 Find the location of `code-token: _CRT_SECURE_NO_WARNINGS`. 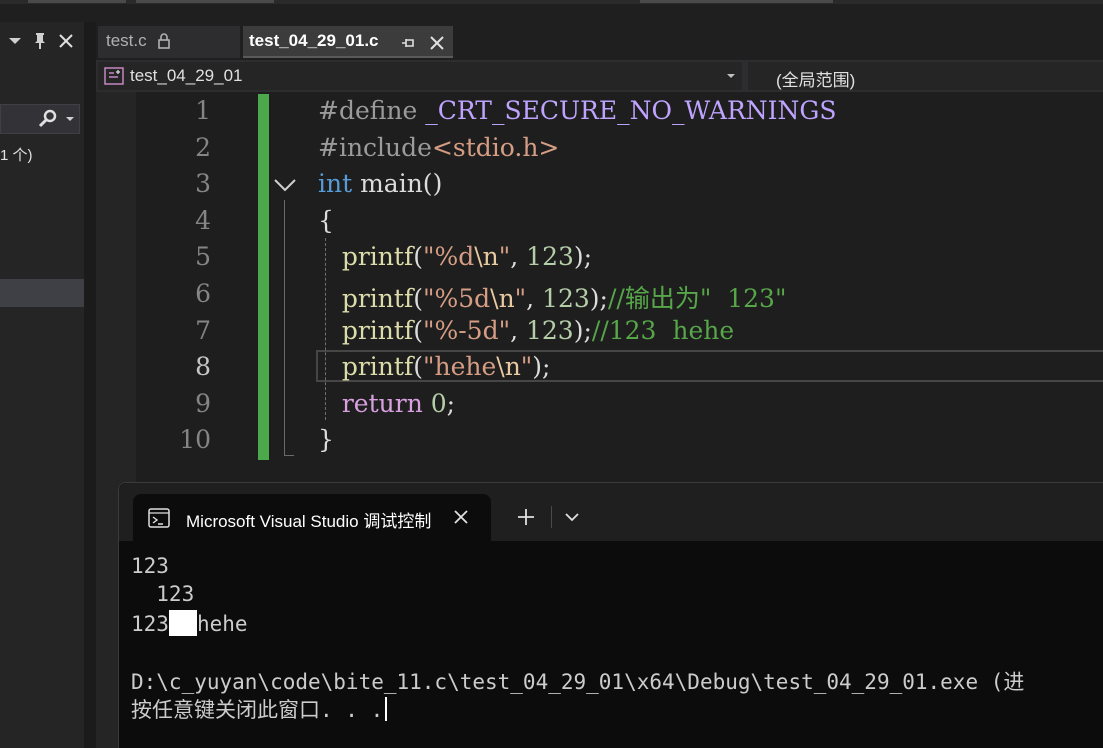

code-token: _CRT_SECURE_NO_WARNINGS is located at coordinates (631, 110).